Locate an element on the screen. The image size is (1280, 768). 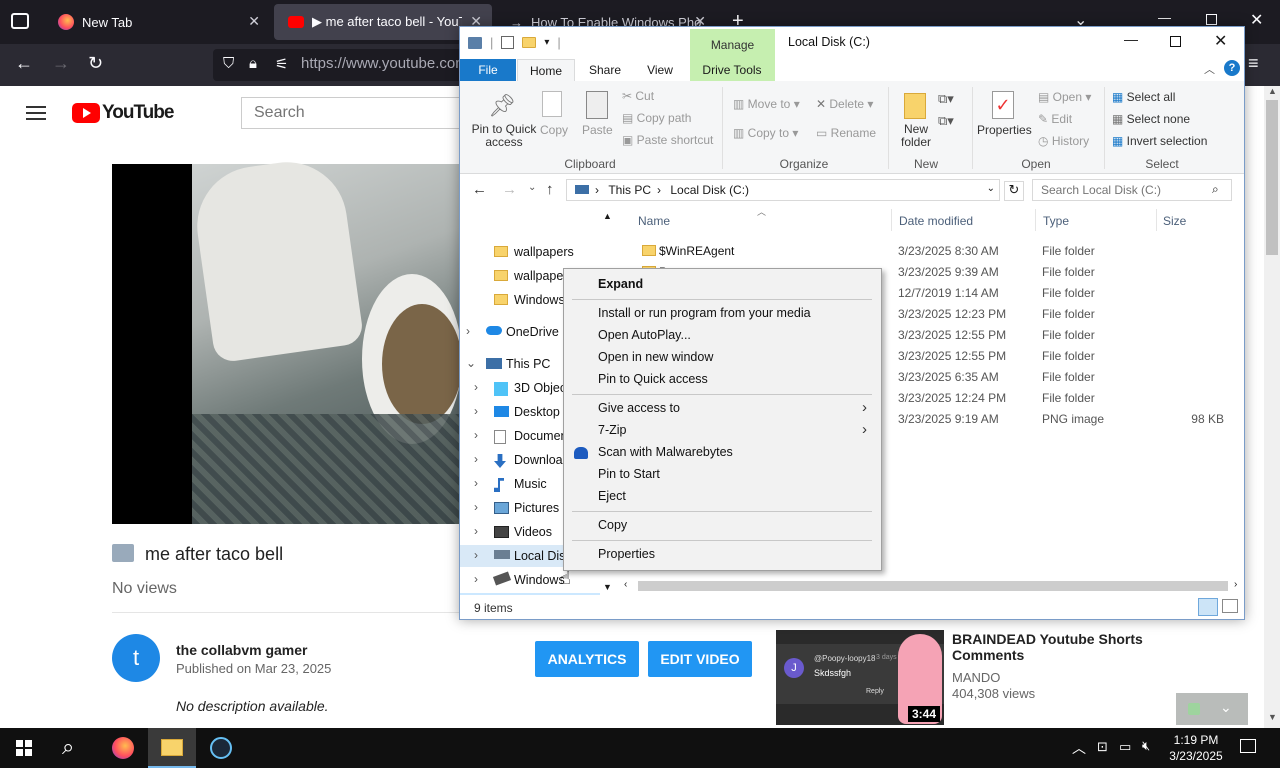
open-button: ▤ Open ▾ is located at coordinates (1064, 97).